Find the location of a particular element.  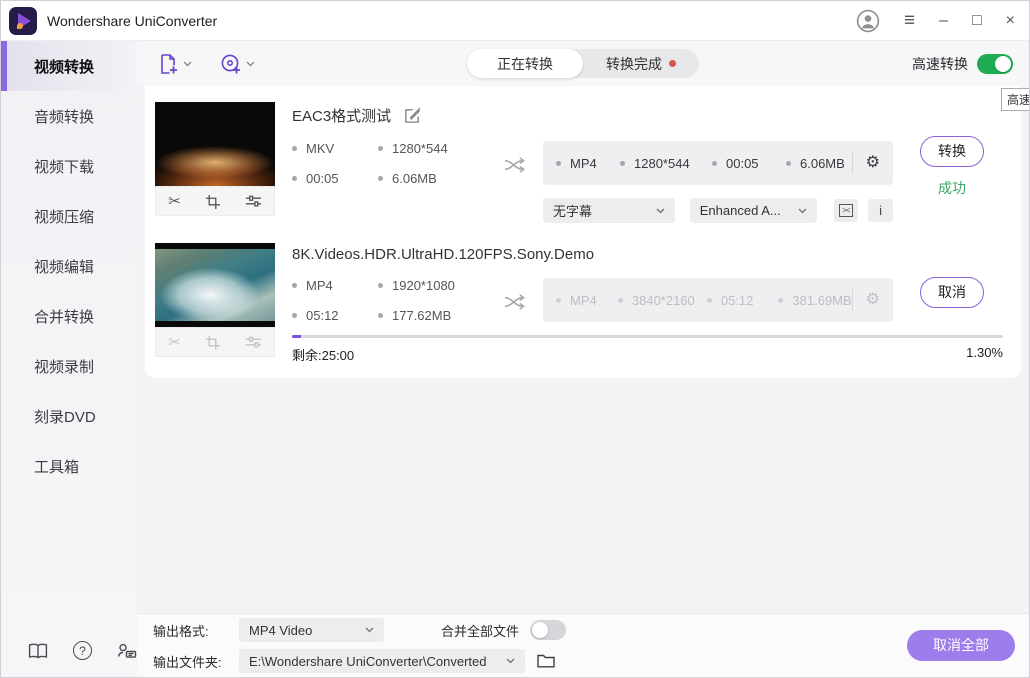

file-title: 8K.Videos.HDR.UltraHD.120FPS.Sony.Demo is located at coordinates (443, 254).